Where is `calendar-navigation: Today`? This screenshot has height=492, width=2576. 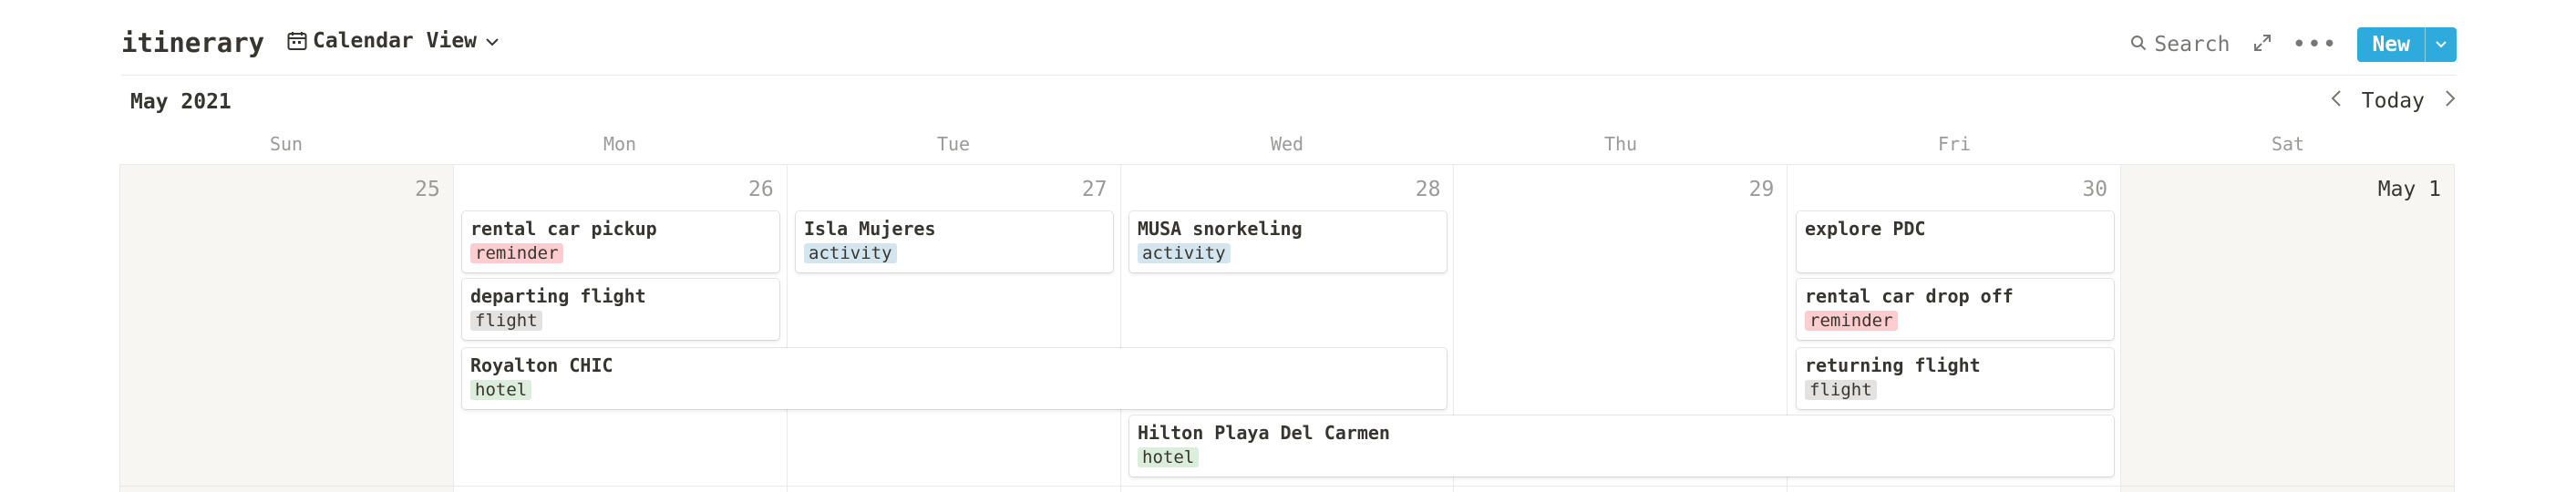
calendar-navigation: Today is located at coordinates (2393, 101).